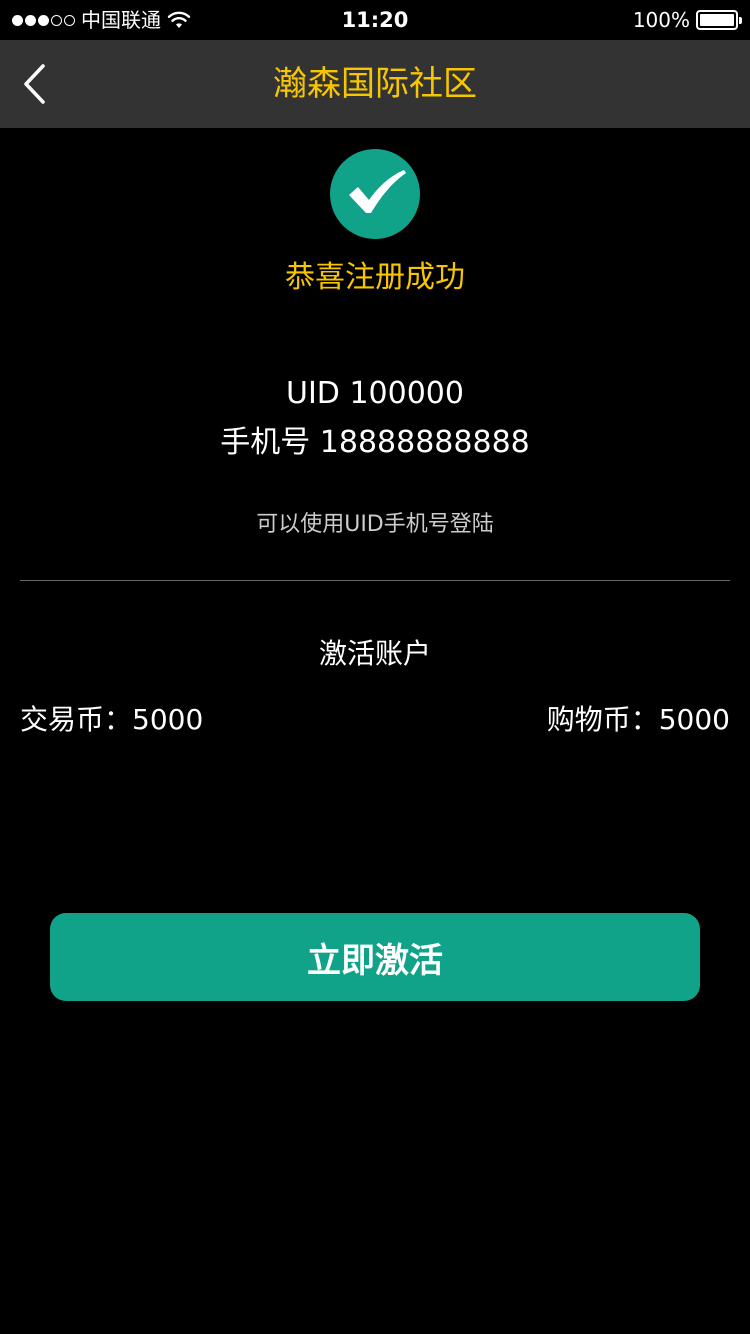  I want to click on battery-icon, so click(719, 20).